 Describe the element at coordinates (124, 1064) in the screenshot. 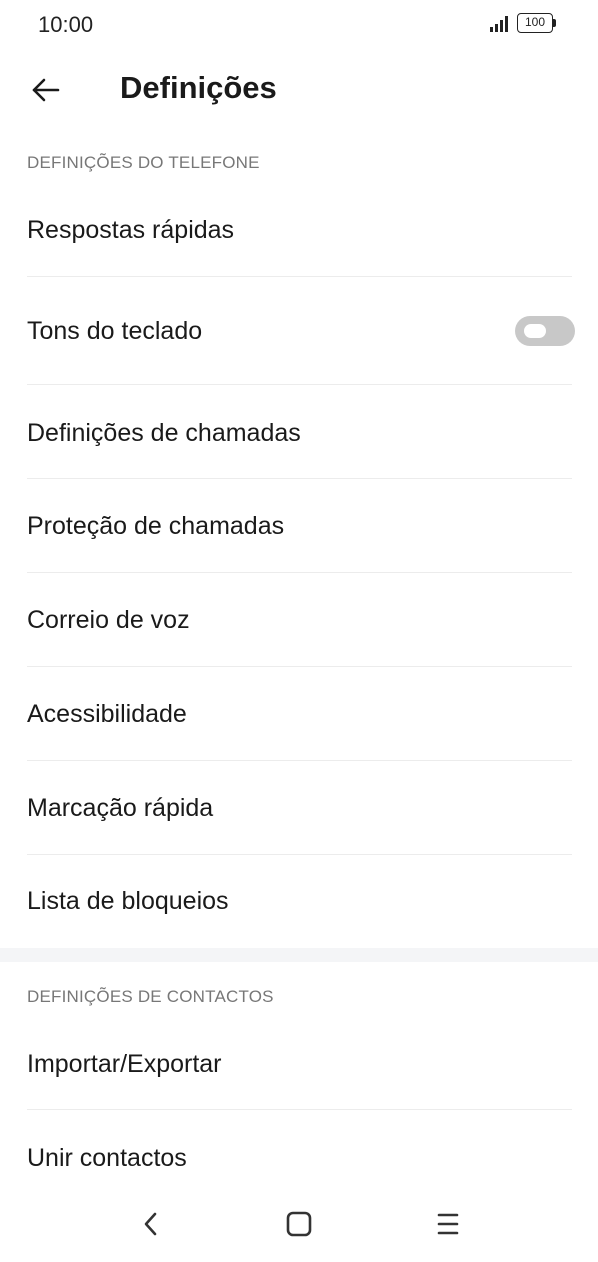

I see `item-label: Importar/Exportar` at that location.